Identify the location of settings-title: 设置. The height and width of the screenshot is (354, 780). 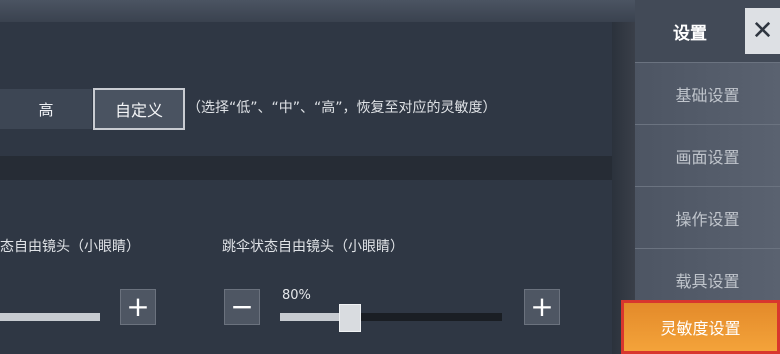
(690, 33).